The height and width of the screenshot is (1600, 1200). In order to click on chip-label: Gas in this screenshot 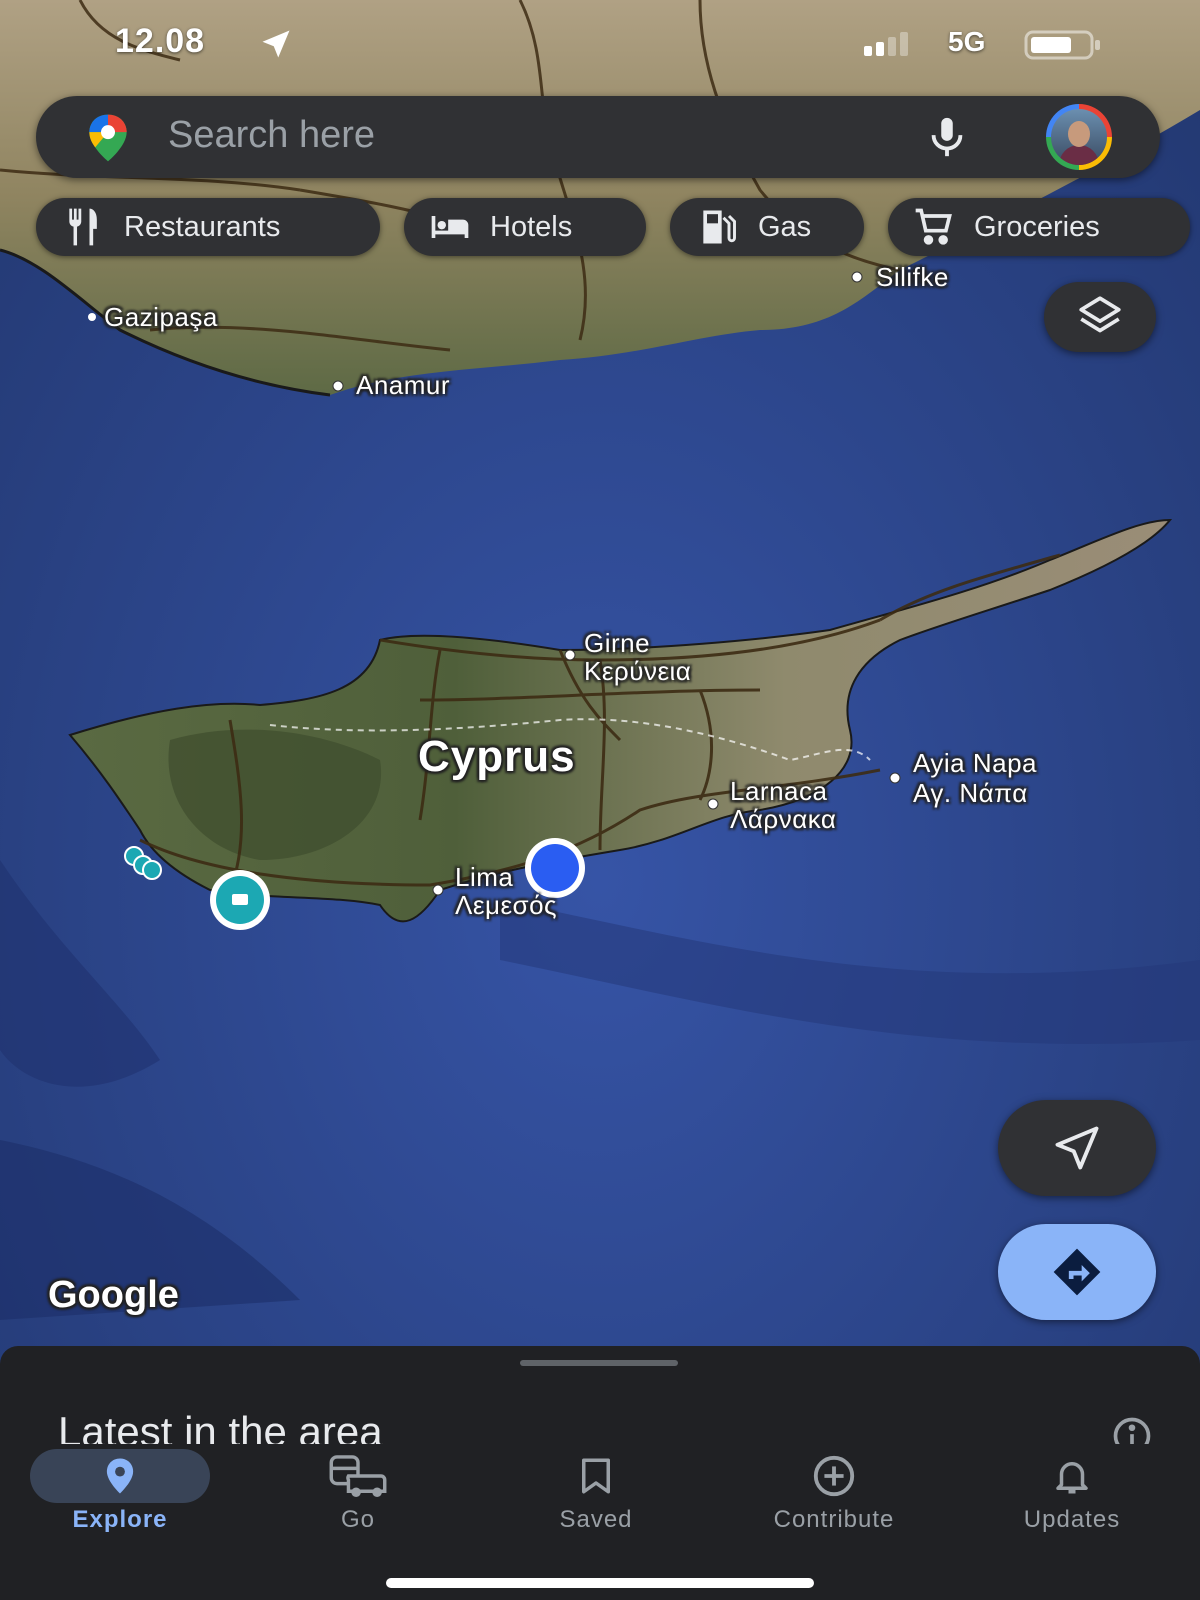, I will do `click(785, 226)`.